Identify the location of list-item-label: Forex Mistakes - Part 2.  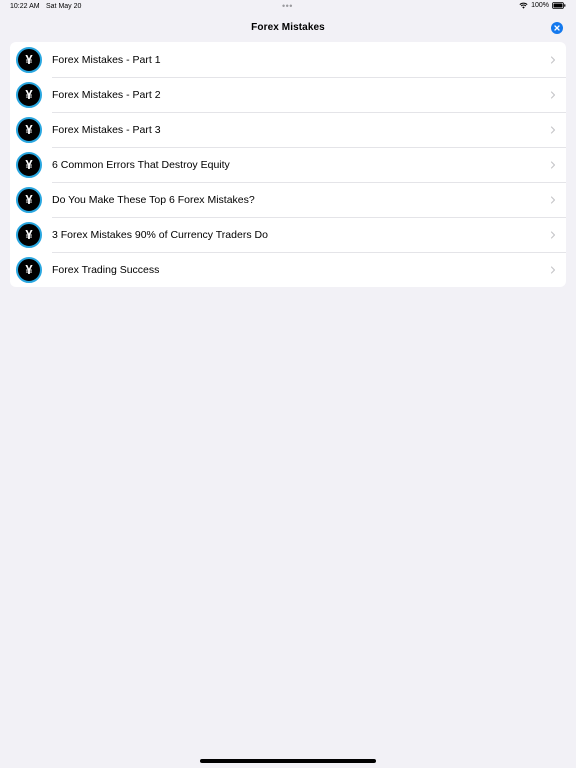
(106, 94).